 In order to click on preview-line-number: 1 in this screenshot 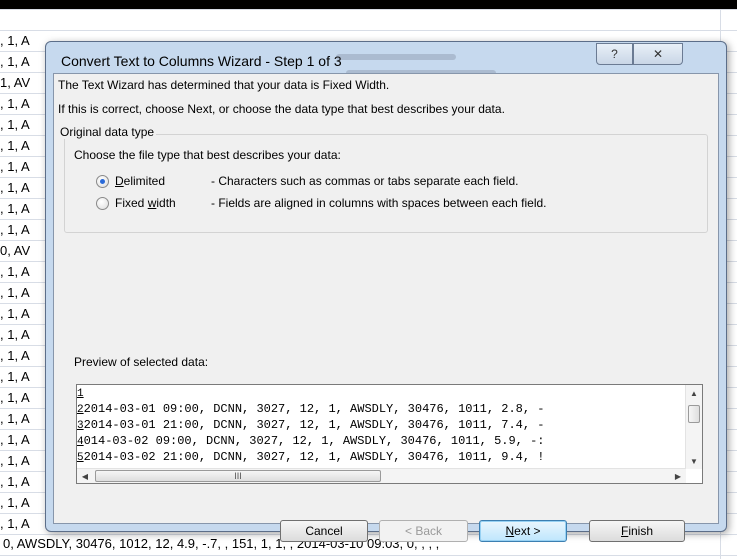, I will do `click(80, 394)`.